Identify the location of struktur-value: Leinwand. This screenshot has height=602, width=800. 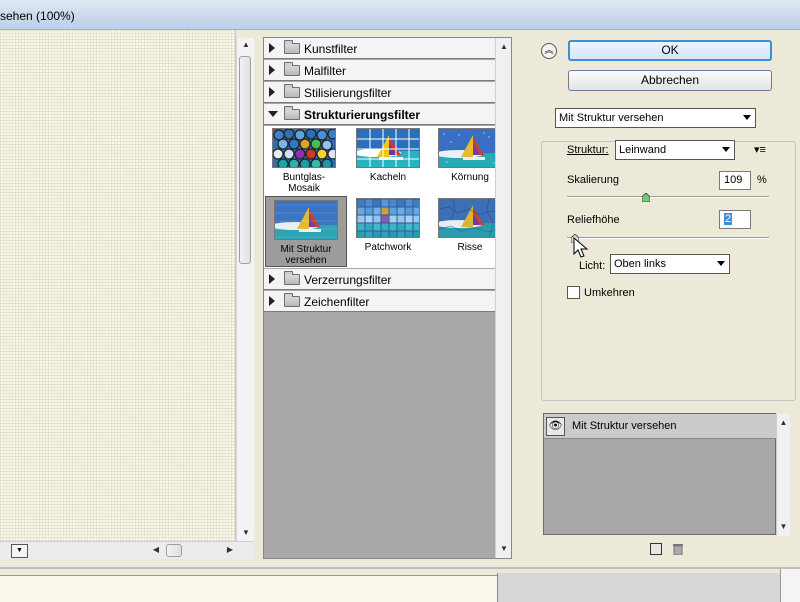
(643, 150).